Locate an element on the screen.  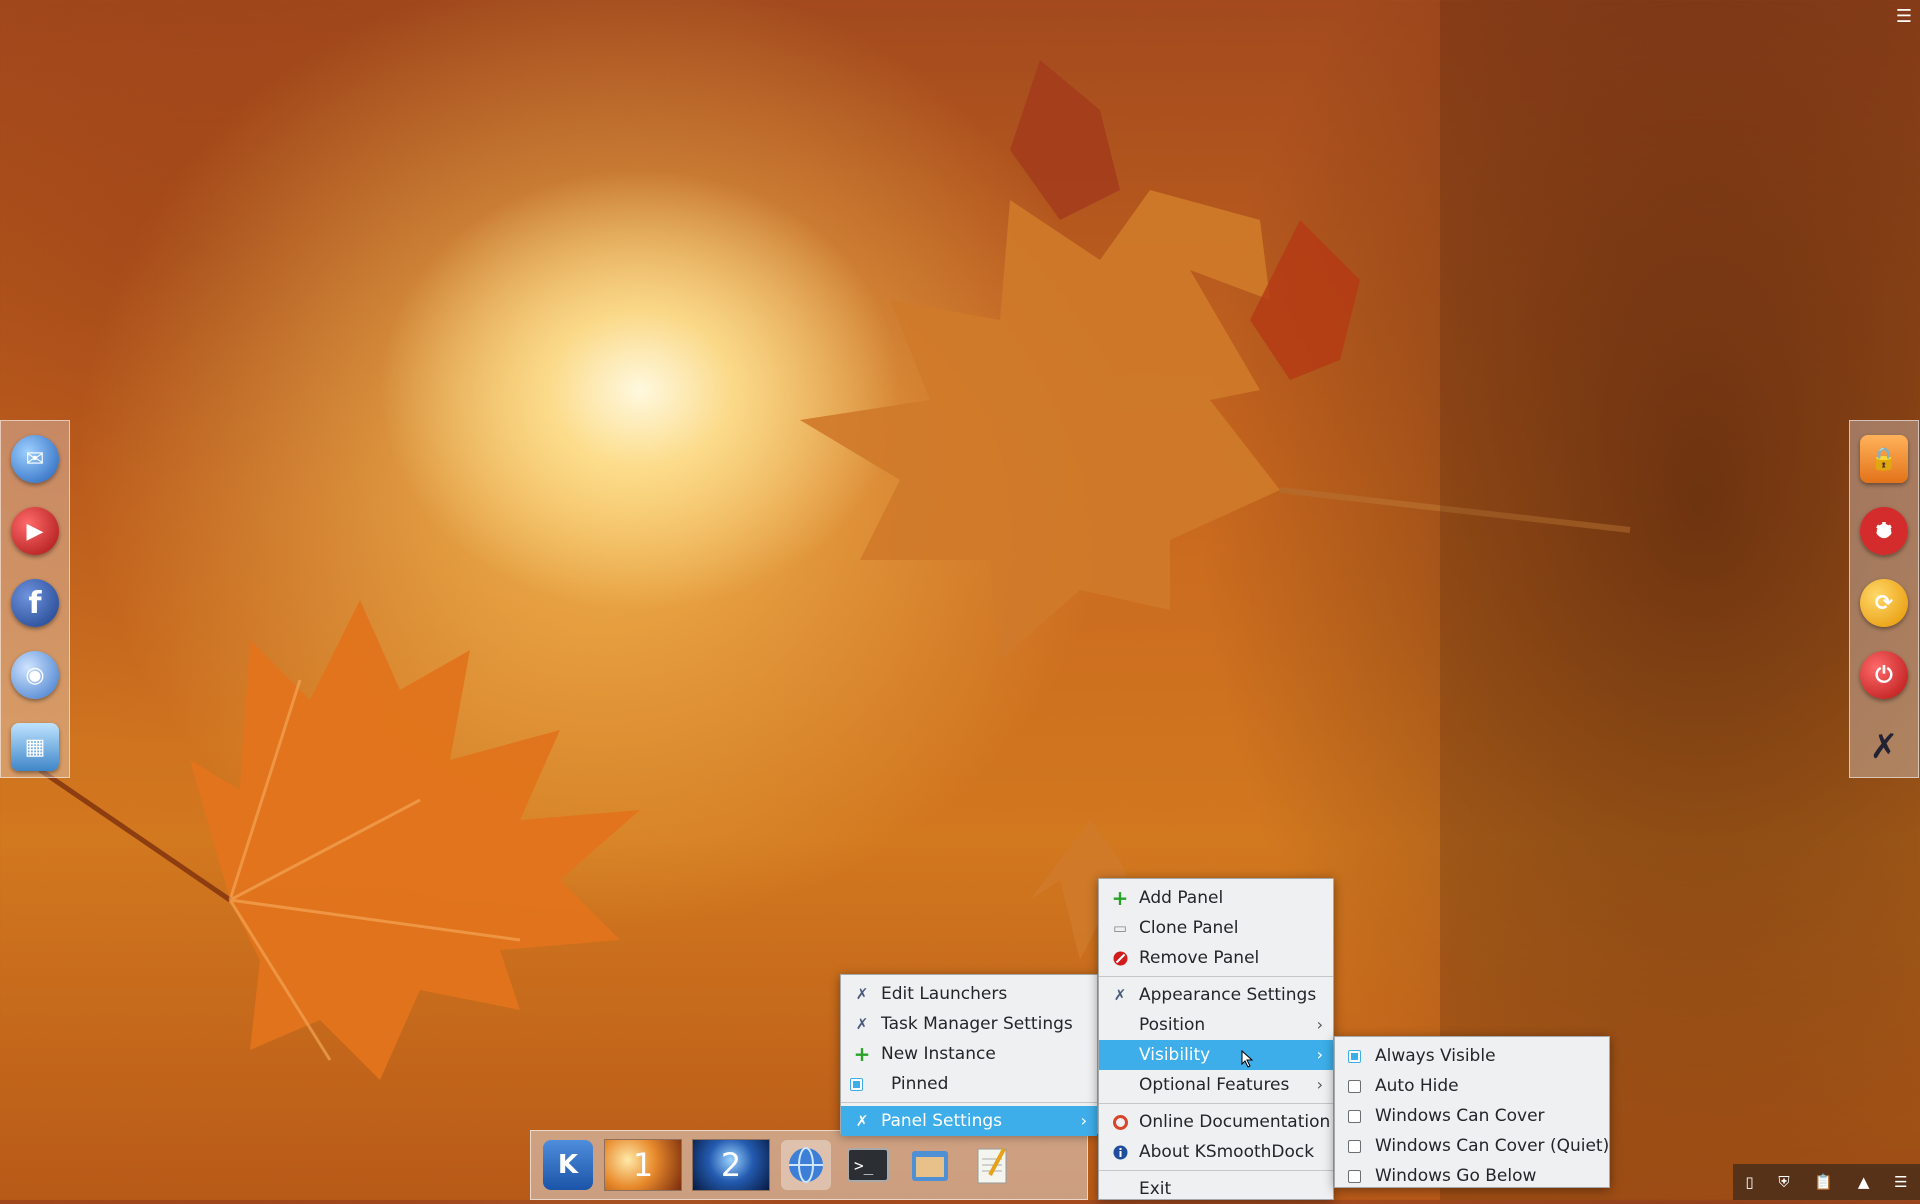
menu-item-clone-panel: ▭ Clone Panel is located at coordinates (1216, 928).